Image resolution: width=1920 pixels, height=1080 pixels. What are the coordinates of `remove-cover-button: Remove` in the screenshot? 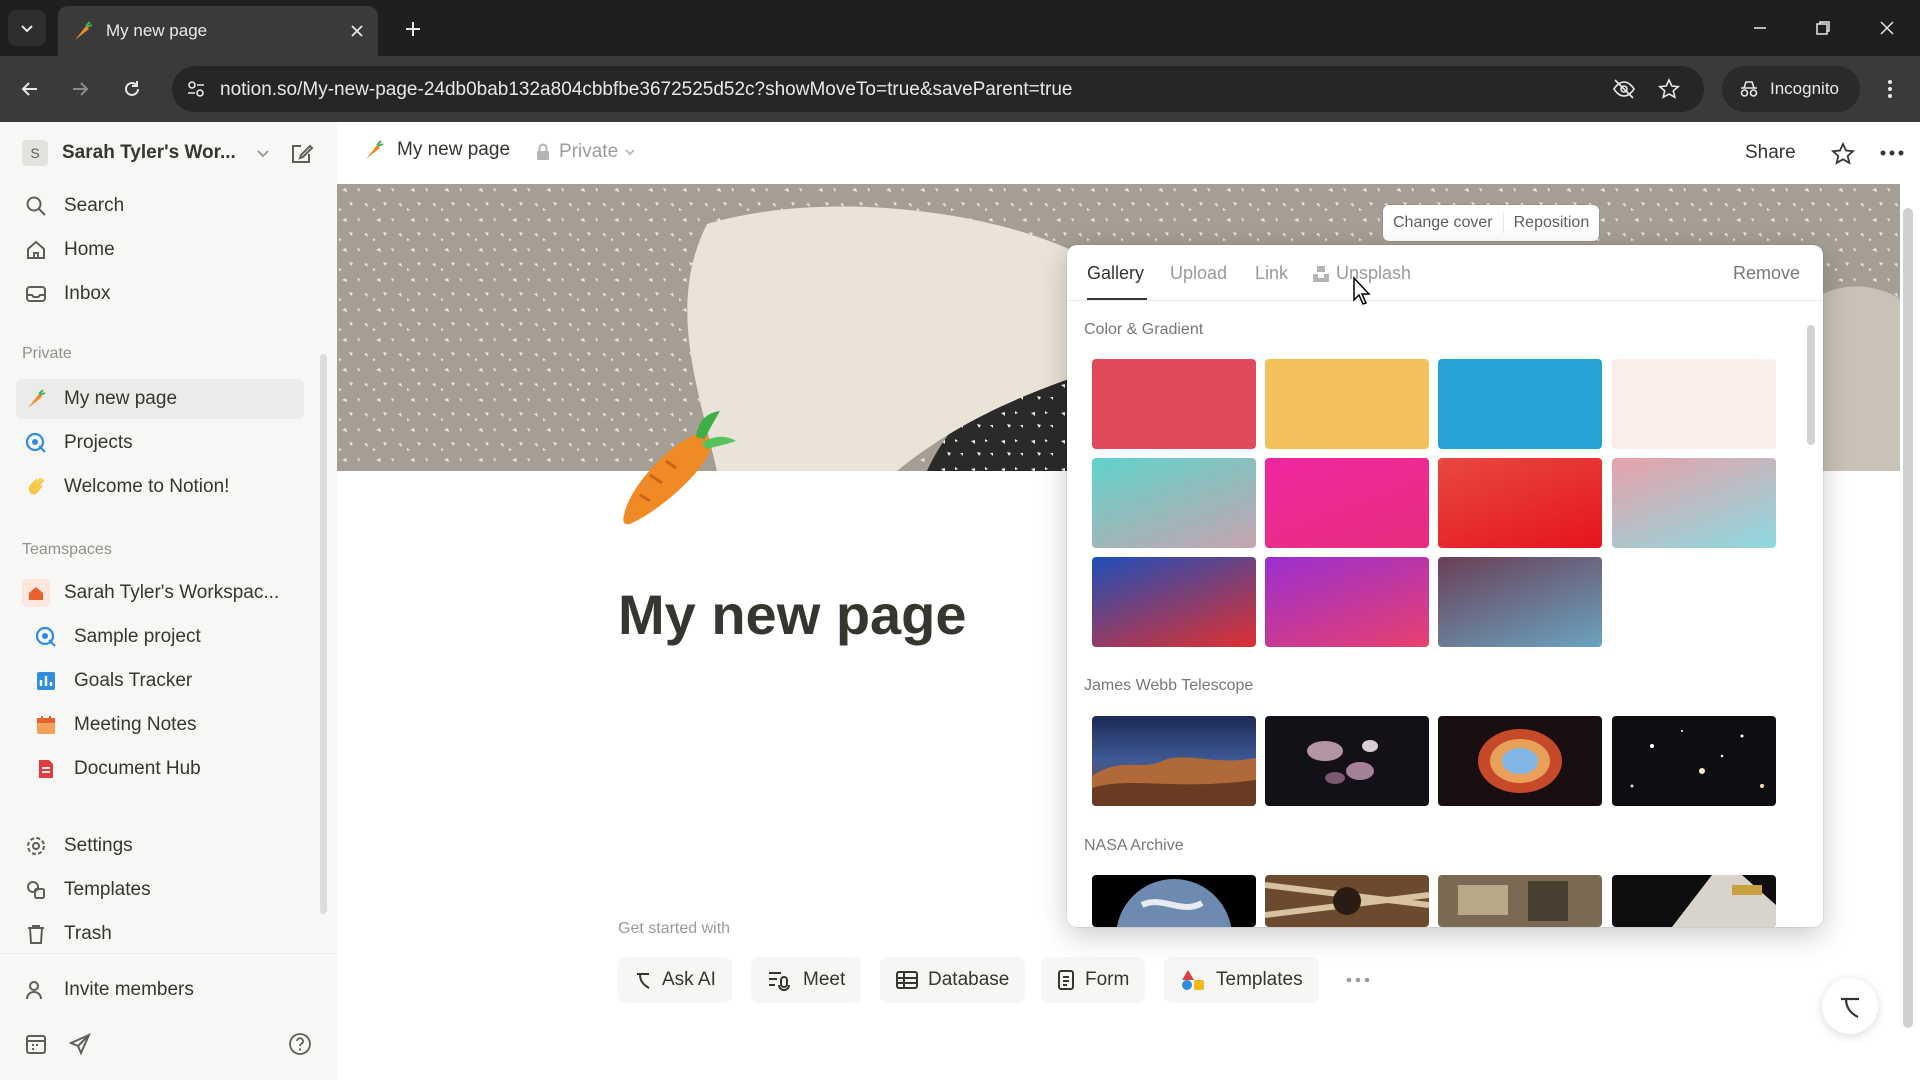 It's located at (1766, 273).